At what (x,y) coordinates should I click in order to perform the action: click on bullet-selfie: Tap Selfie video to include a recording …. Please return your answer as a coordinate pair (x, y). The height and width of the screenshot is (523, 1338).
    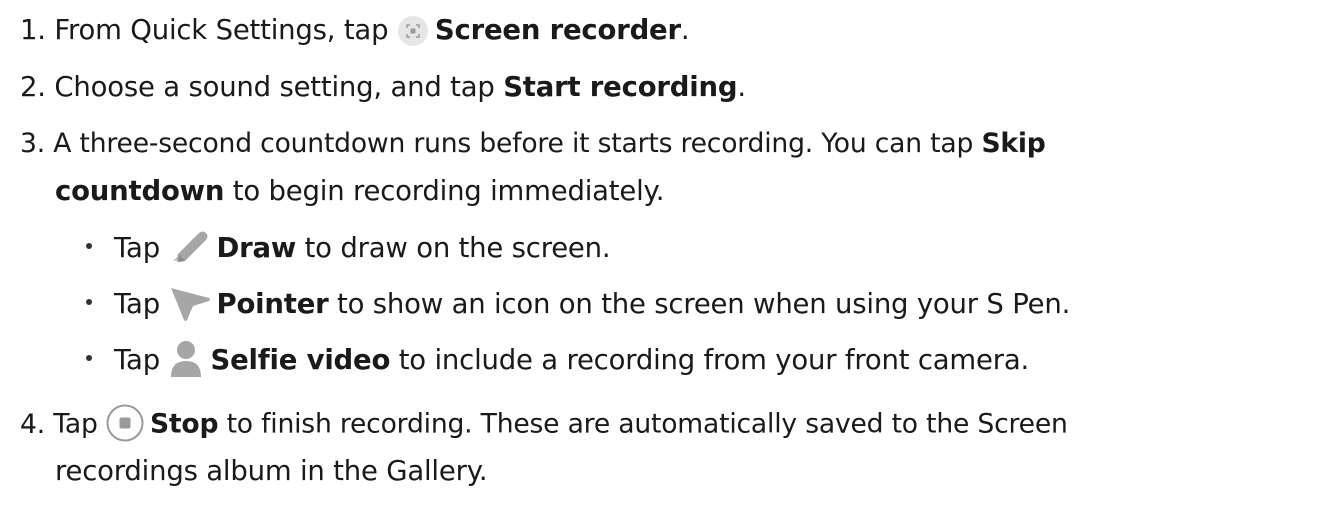
    Looking at the image, I should click on (558, 360).